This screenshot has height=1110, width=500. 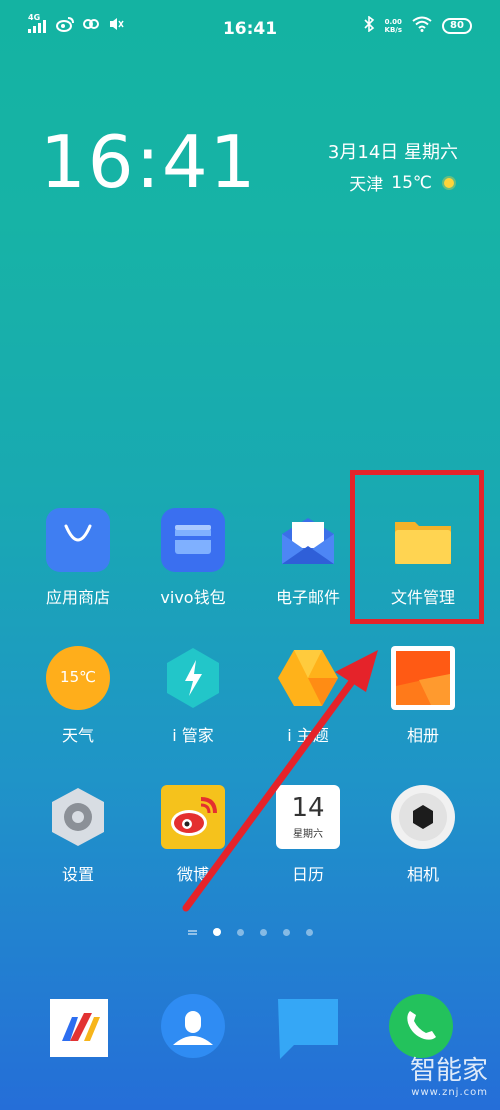 What do you see at coordinates (192, 874) in the screenshot?
I see `app-label: 微博` at bounding box center [192, 874].